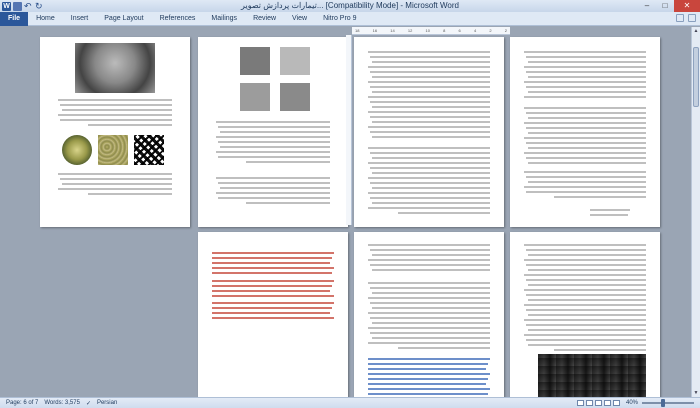  I want to click on status-bar: Page: 6 of 7 Words: 3,575 ✓ Persian 40%, so click(350, 402).